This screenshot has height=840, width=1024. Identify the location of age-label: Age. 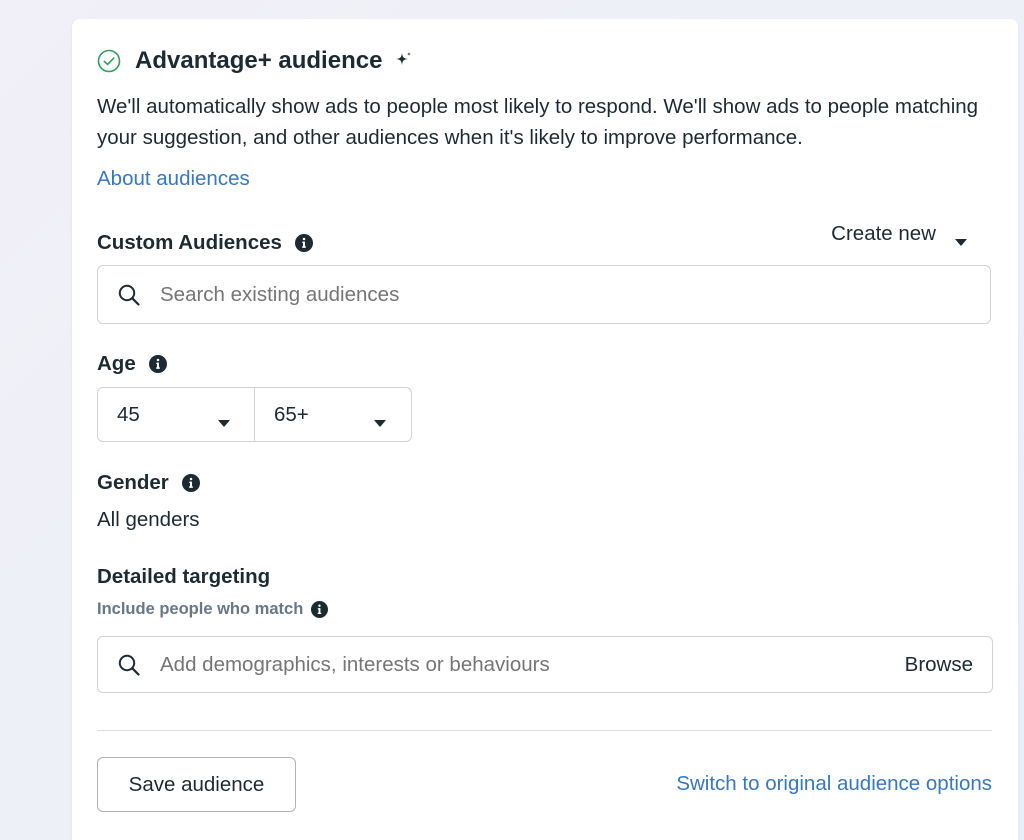
(132, 364).